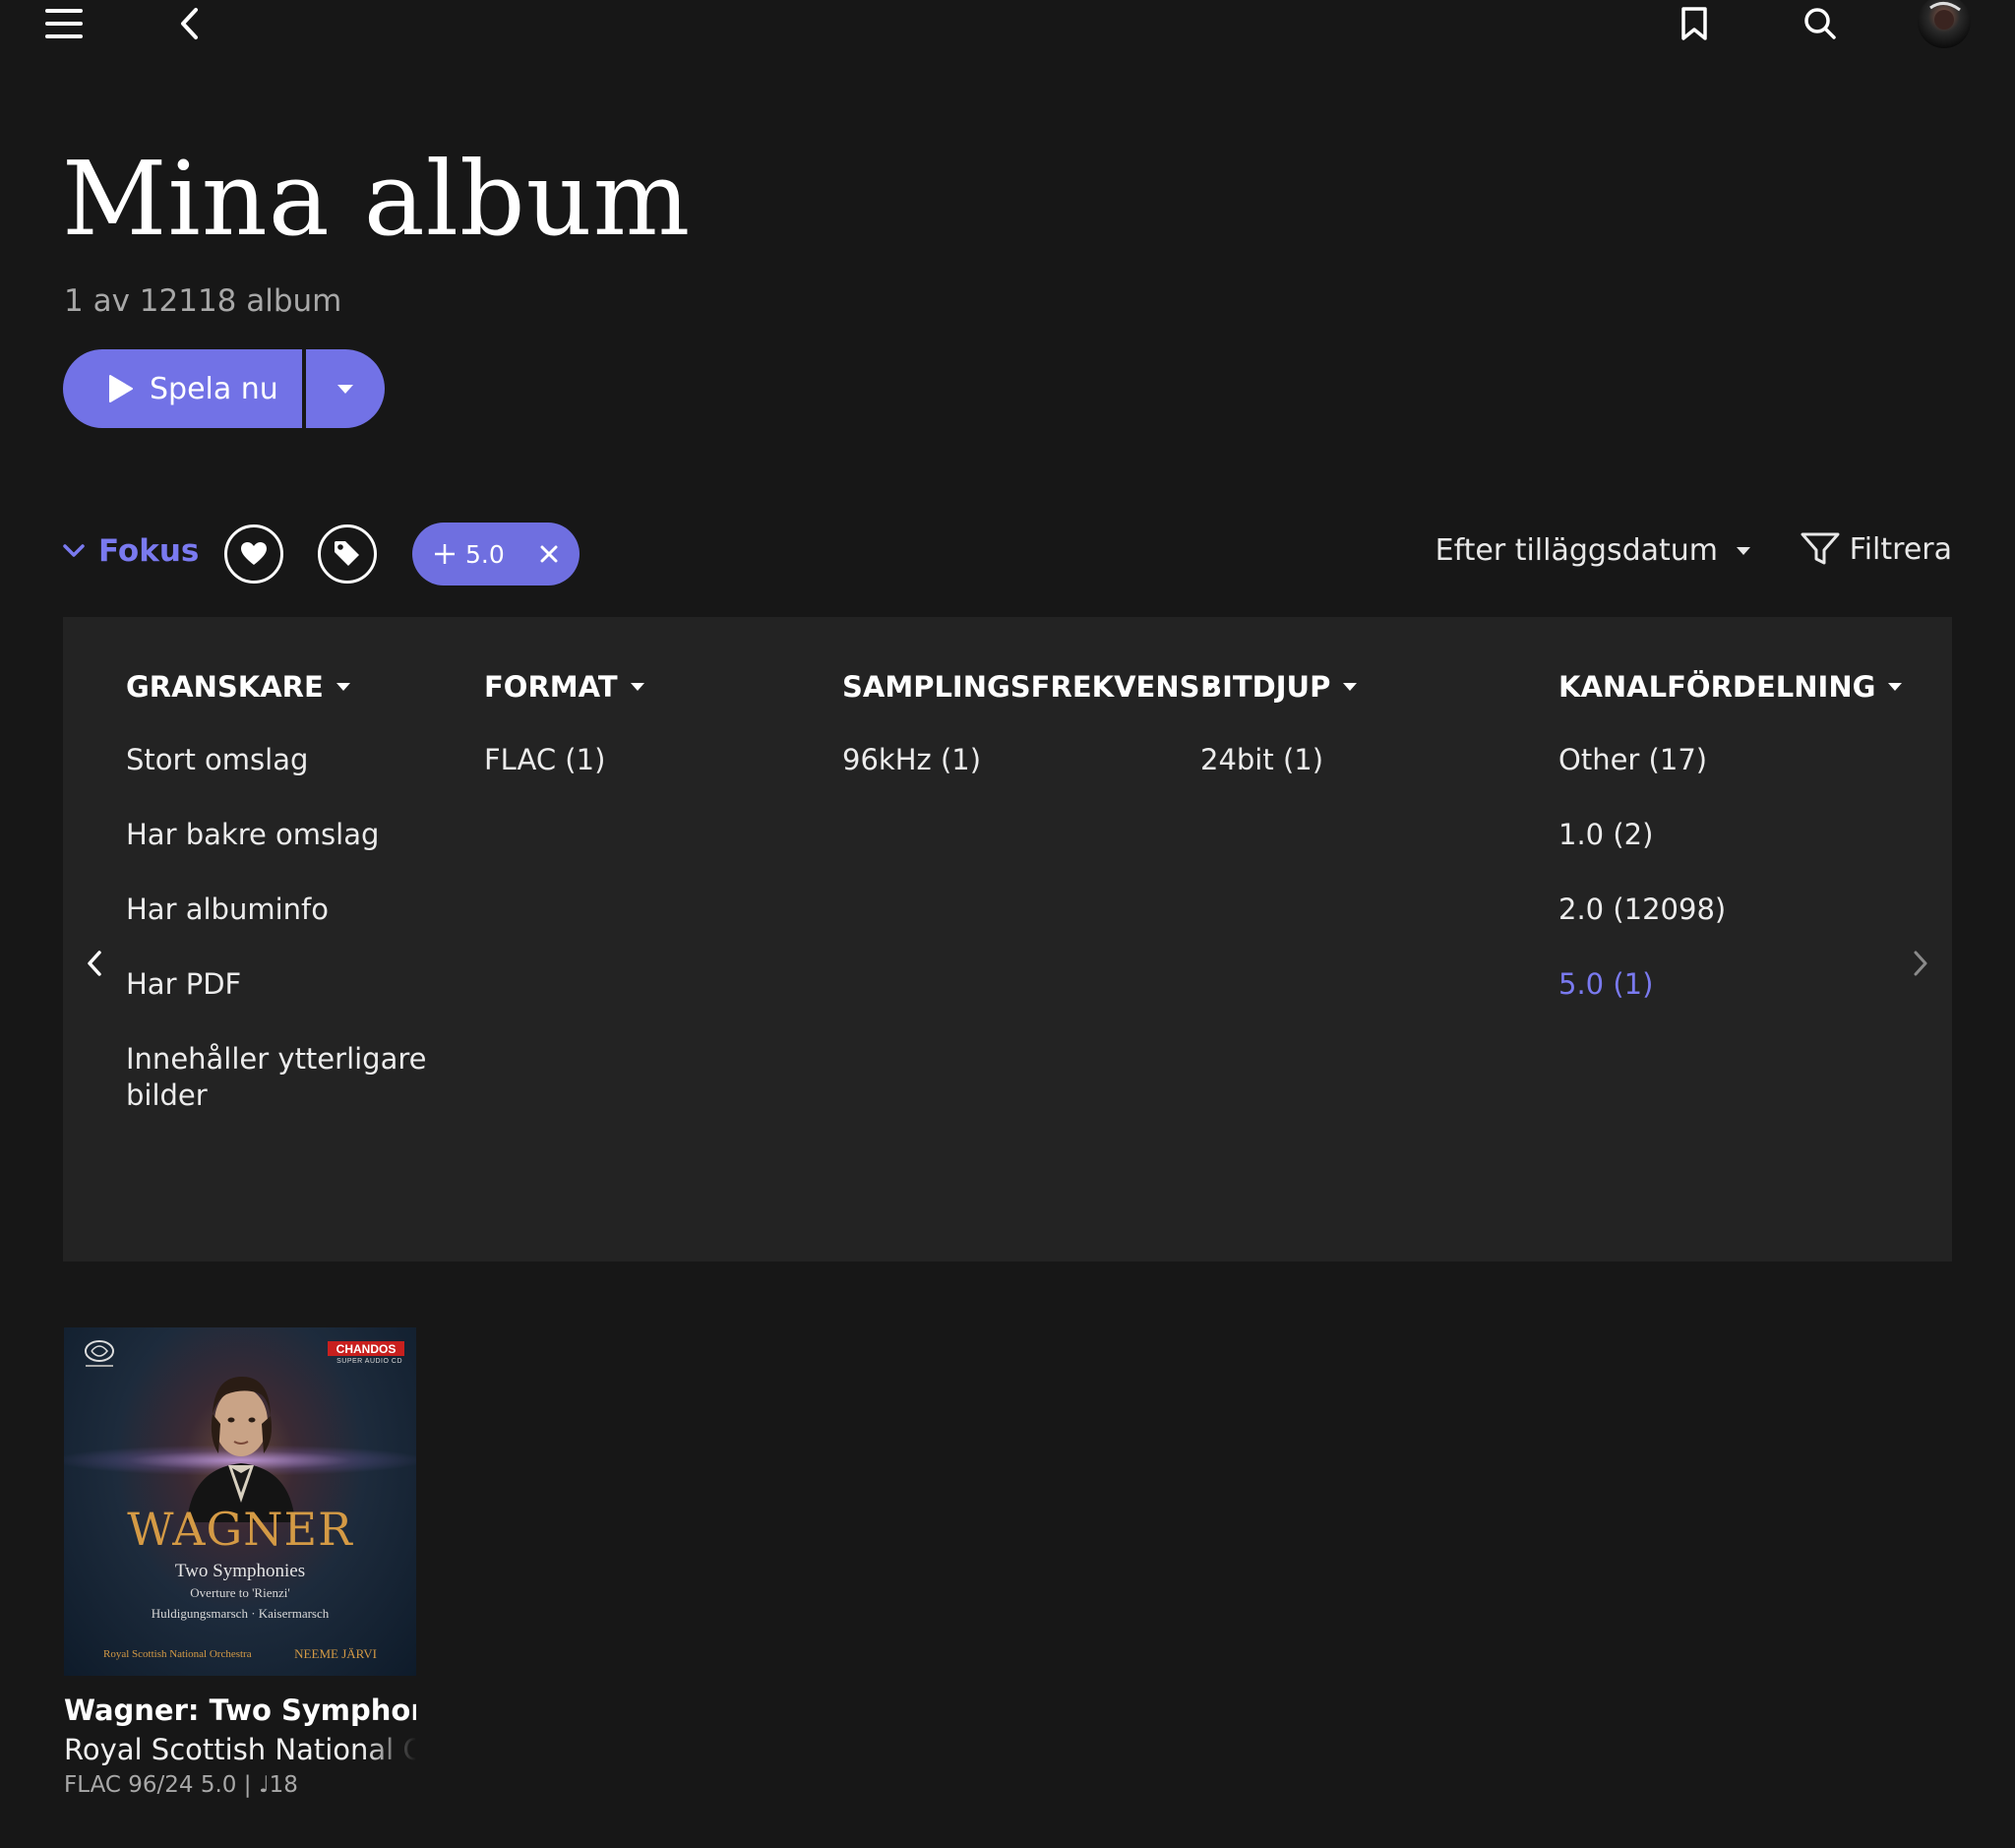 The width and height of the screenshot is (2015, 1848). What do you see at coordinates (1265, 687) in the screenshot?
I see `filter-header-label: BITDJUP` at bounding box center [1265, 687].